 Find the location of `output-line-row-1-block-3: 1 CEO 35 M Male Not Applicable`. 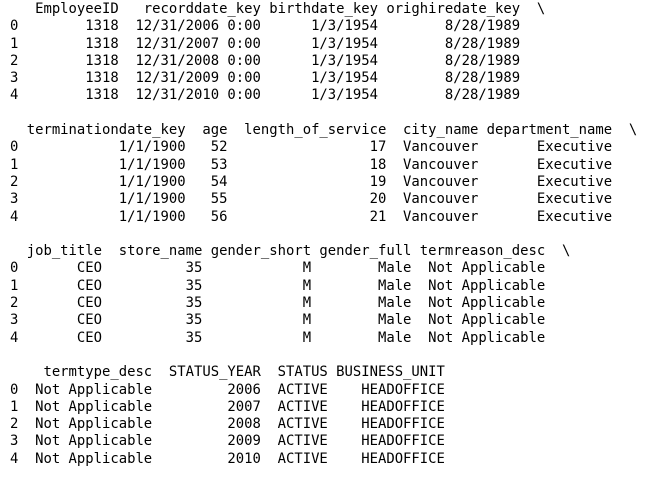

output-line-row-1-block-3: 1 CEO 35 M Male Not Applicable is located at coordinates (290, 285).